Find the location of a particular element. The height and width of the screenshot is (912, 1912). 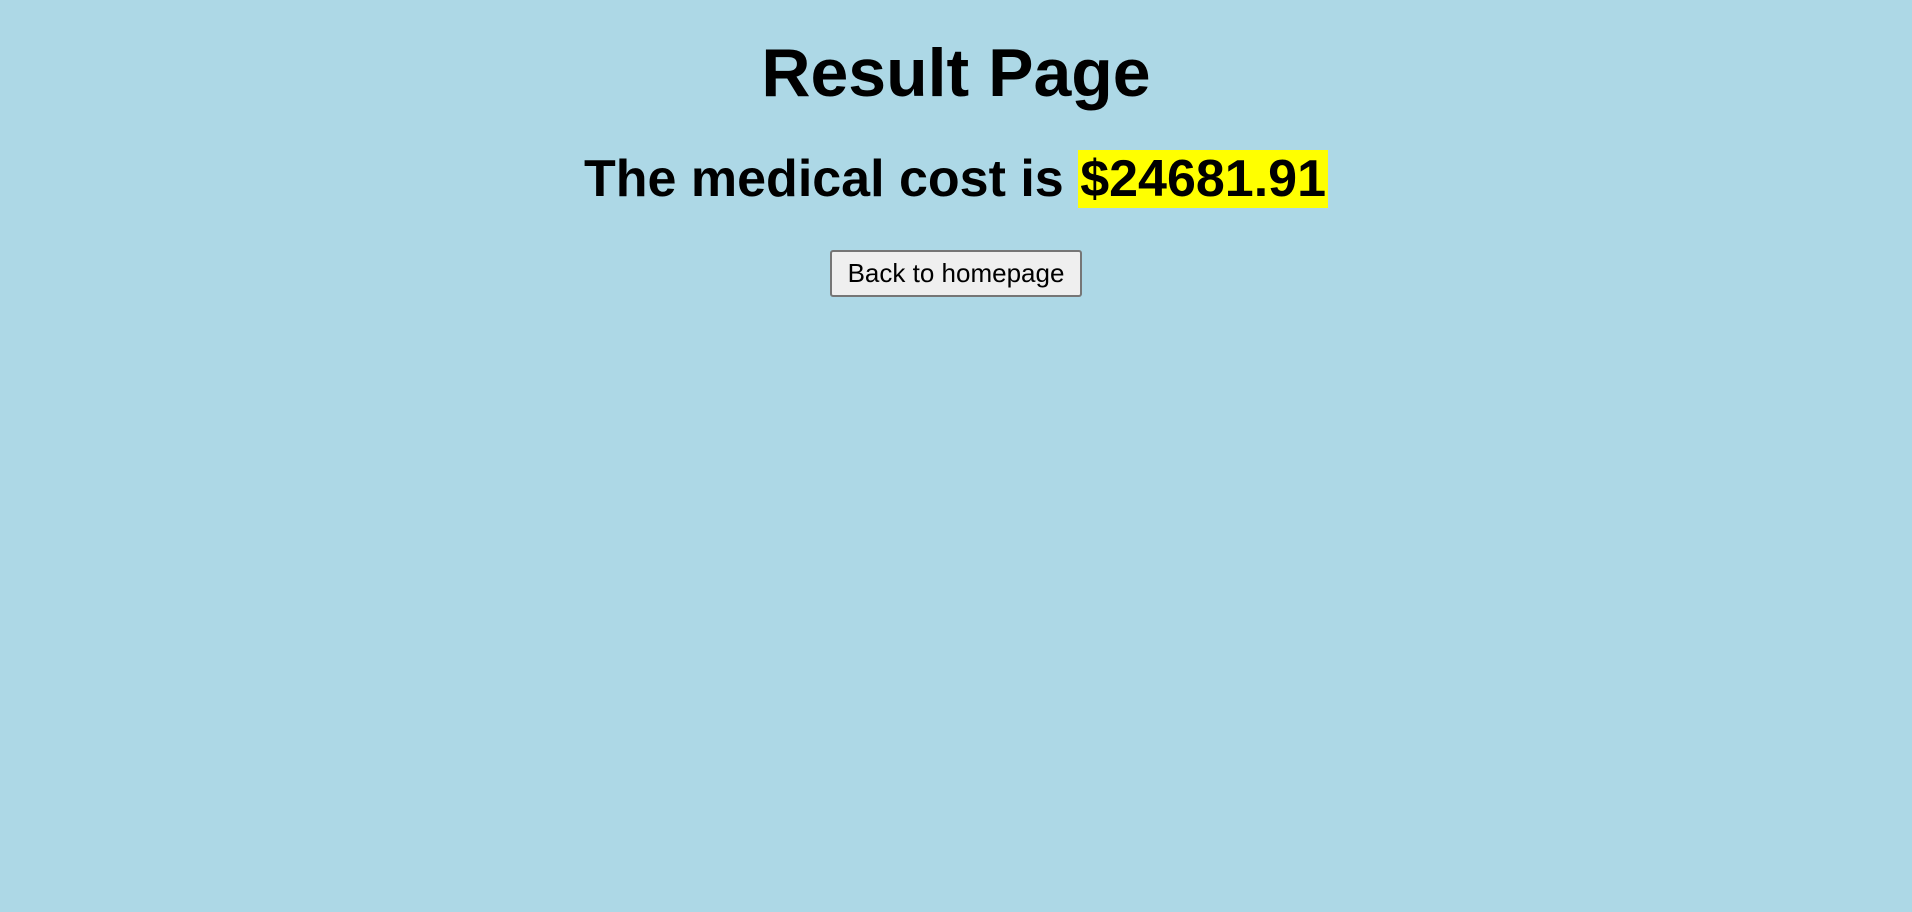

medical-cost-line: The medical cost is $24681.91 is located at coordinates (956, 179).